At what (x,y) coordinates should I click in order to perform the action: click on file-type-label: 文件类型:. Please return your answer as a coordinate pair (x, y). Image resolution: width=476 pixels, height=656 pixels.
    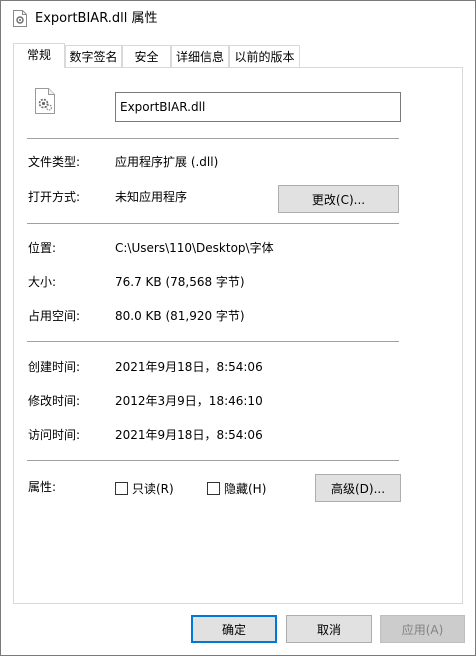
    Looking at the image, I should click on (54, 162).